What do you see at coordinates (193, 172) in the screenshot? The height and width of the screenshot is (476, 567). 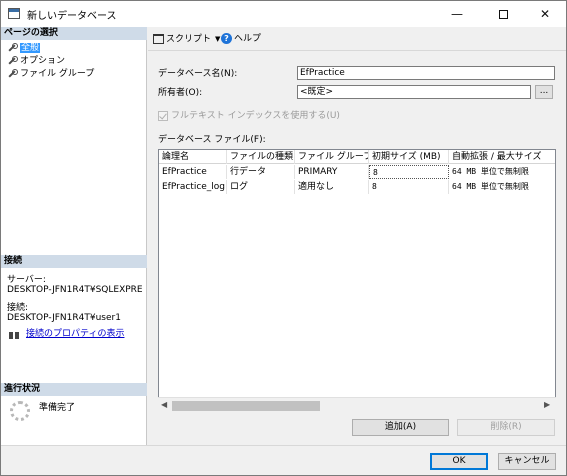 I see `logical-name-cell: EfPractice` at bounding box center [193, 172].